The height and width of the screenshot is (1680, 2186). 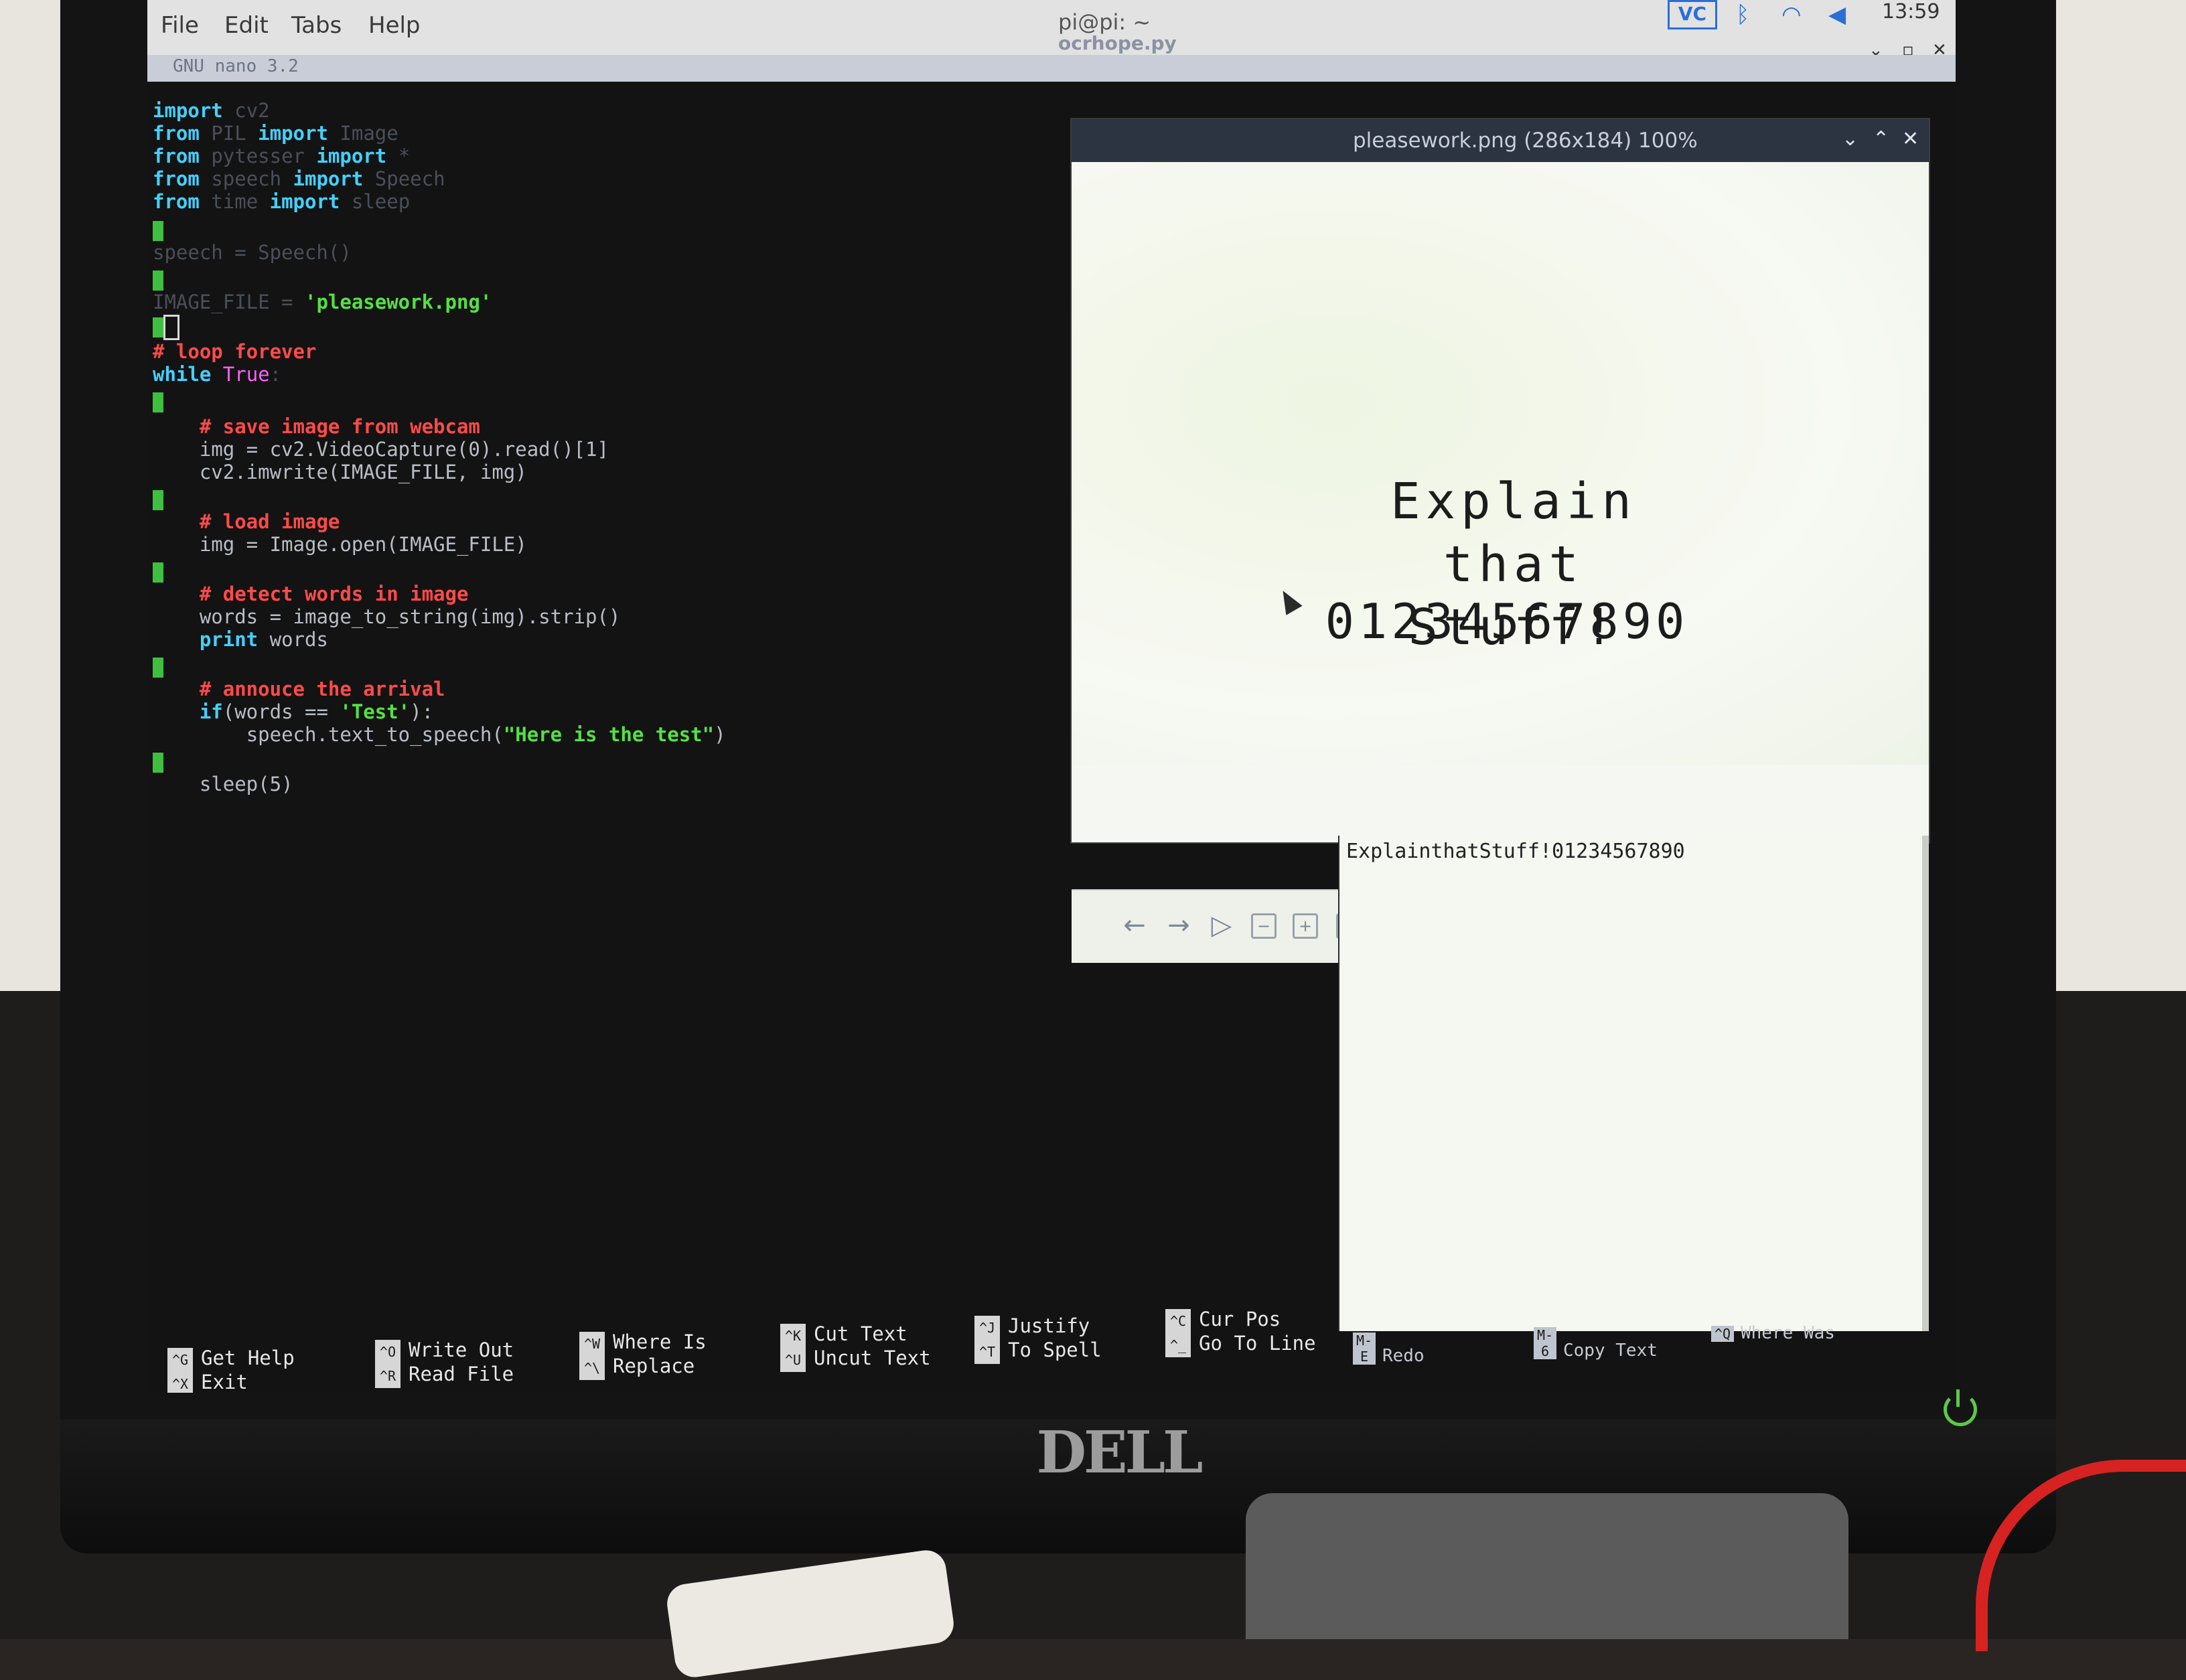 What do you see at coordinates (339, 426) in the screenshot?
I see `code-line: # save image from webcam` at bounding box center [339, 426].